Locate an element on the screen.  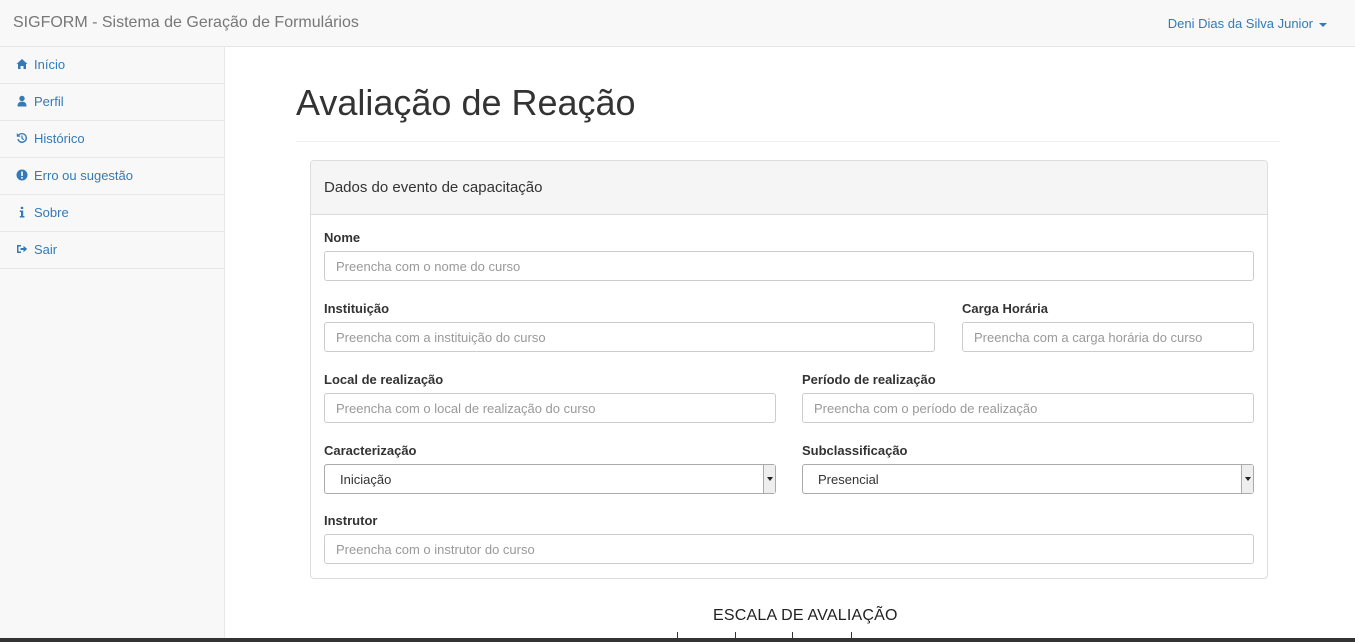
page-title: Avaliação de Reação is located at coordinates (466, 102).